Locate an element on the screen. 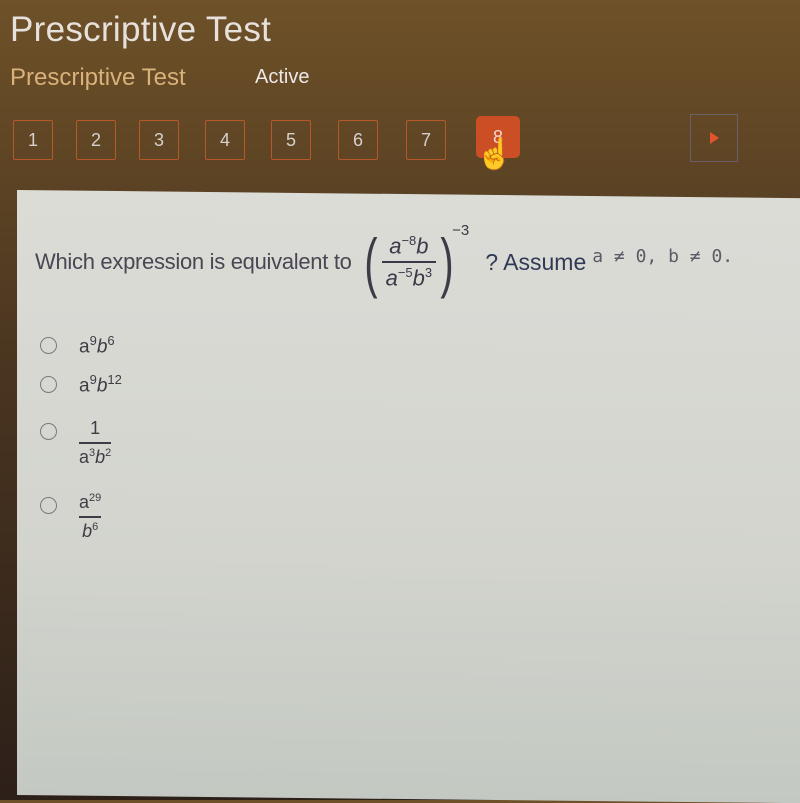  hand-pointer-cursor-icon: ☝ is located at coordinates (495, 154).